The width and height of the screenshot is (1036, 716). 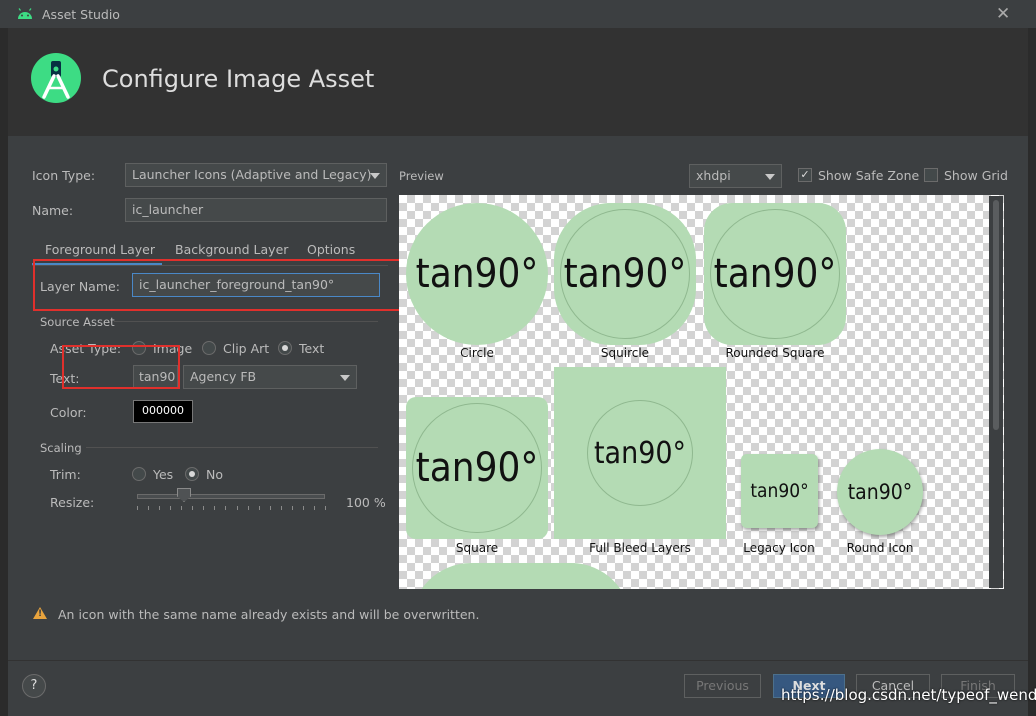 What do you see at coordinates (285, 348) in the screenshot?
I see `asset-type-text-radio` at bounding box center [285, 348].